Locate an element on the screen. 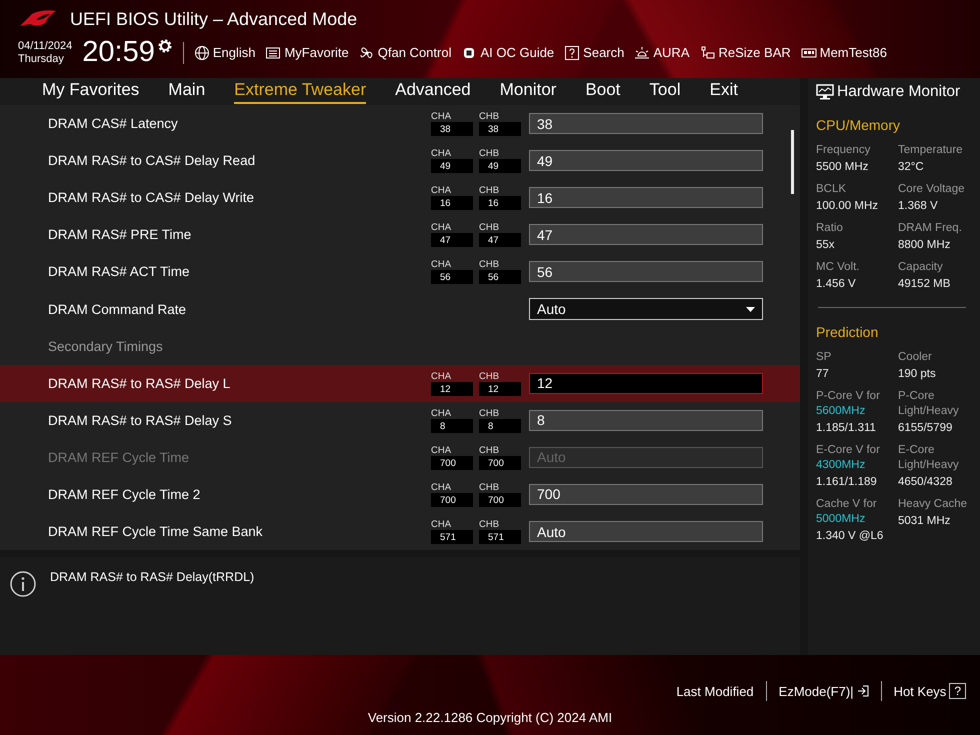 The width and height of the screenshot is (980, 735). key-hint: ? is located at coordinates (957, 691).